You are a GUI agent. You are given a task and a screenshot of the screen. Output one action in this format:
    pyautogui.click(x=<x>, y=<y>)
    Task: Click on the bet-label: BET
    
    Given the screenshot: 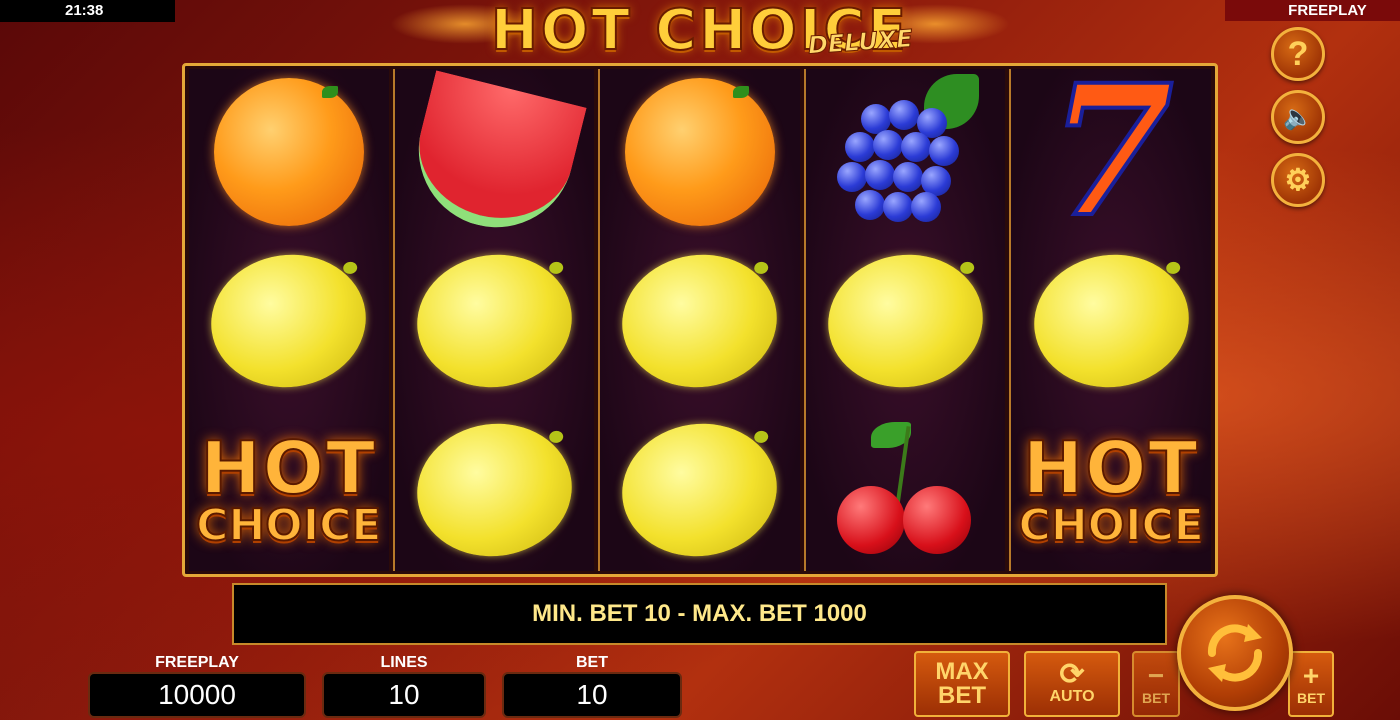 What is the action you would take?
    pyautogui.click(x=592, y=662)
    